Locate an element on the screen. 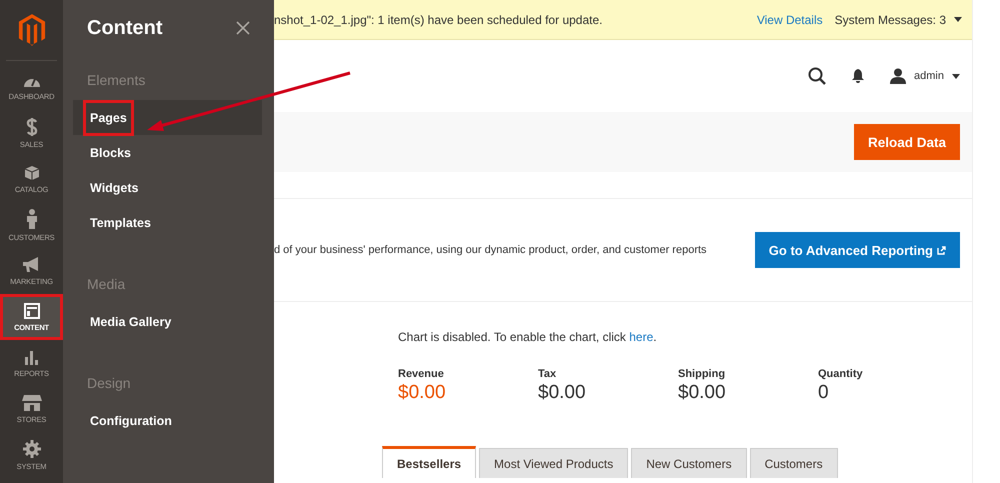 The image size is (1000, 483). menu-item: Media Gallery is located at coordinates (167, 321).